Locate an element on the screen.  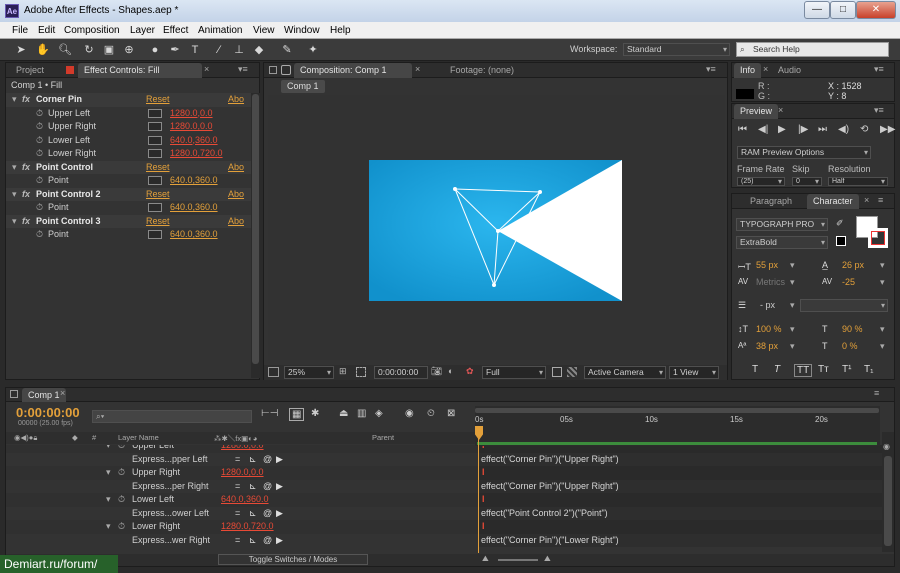
leading-value: 26 px is located at coordinates (853, 265).